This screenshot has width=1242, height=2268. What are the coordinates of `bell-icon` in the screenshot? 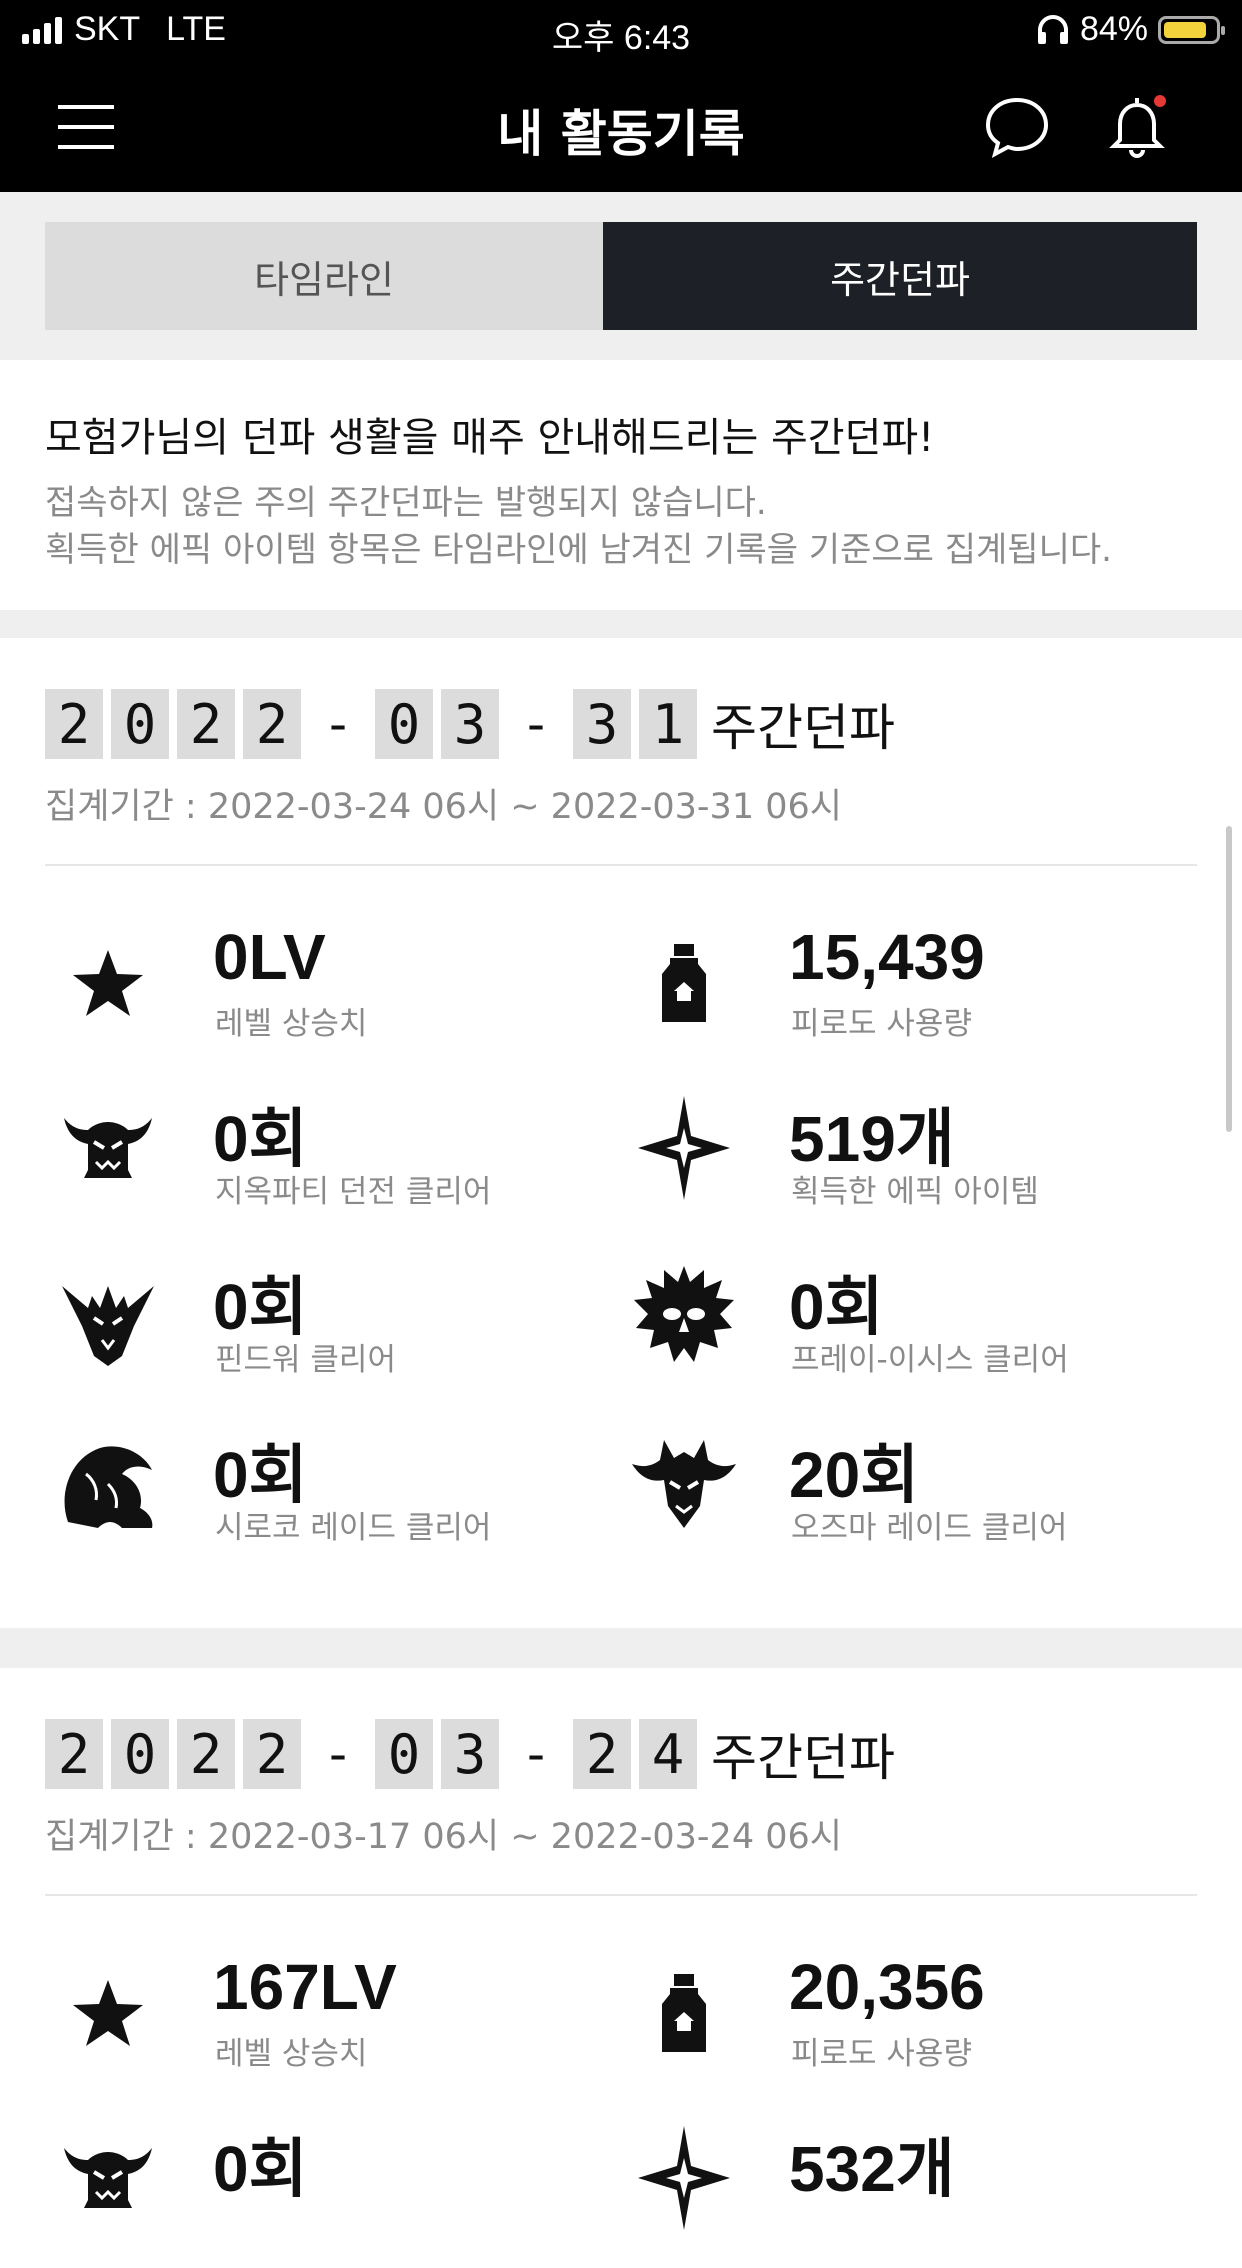 It's located at (1137, 127).